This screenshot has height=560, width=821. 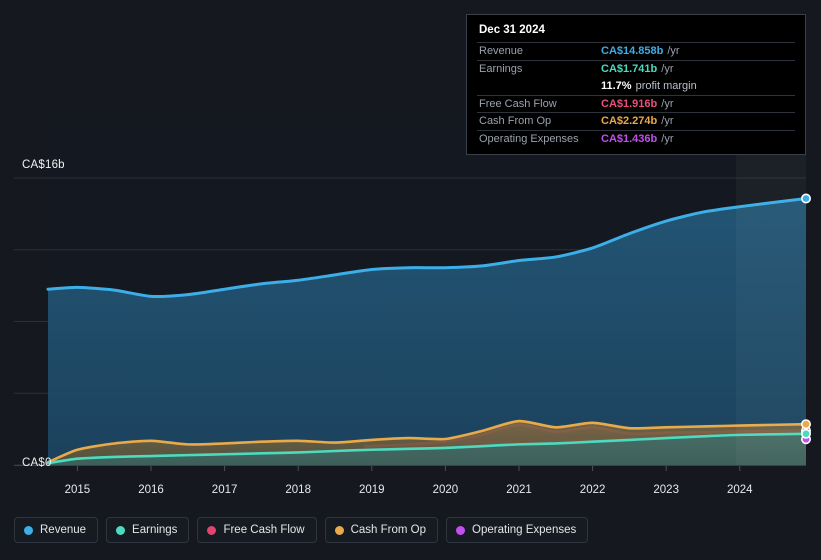 I want to click on tooltip-row-profit-margin: 11.7% profit margin, so click(x=636, y=86).